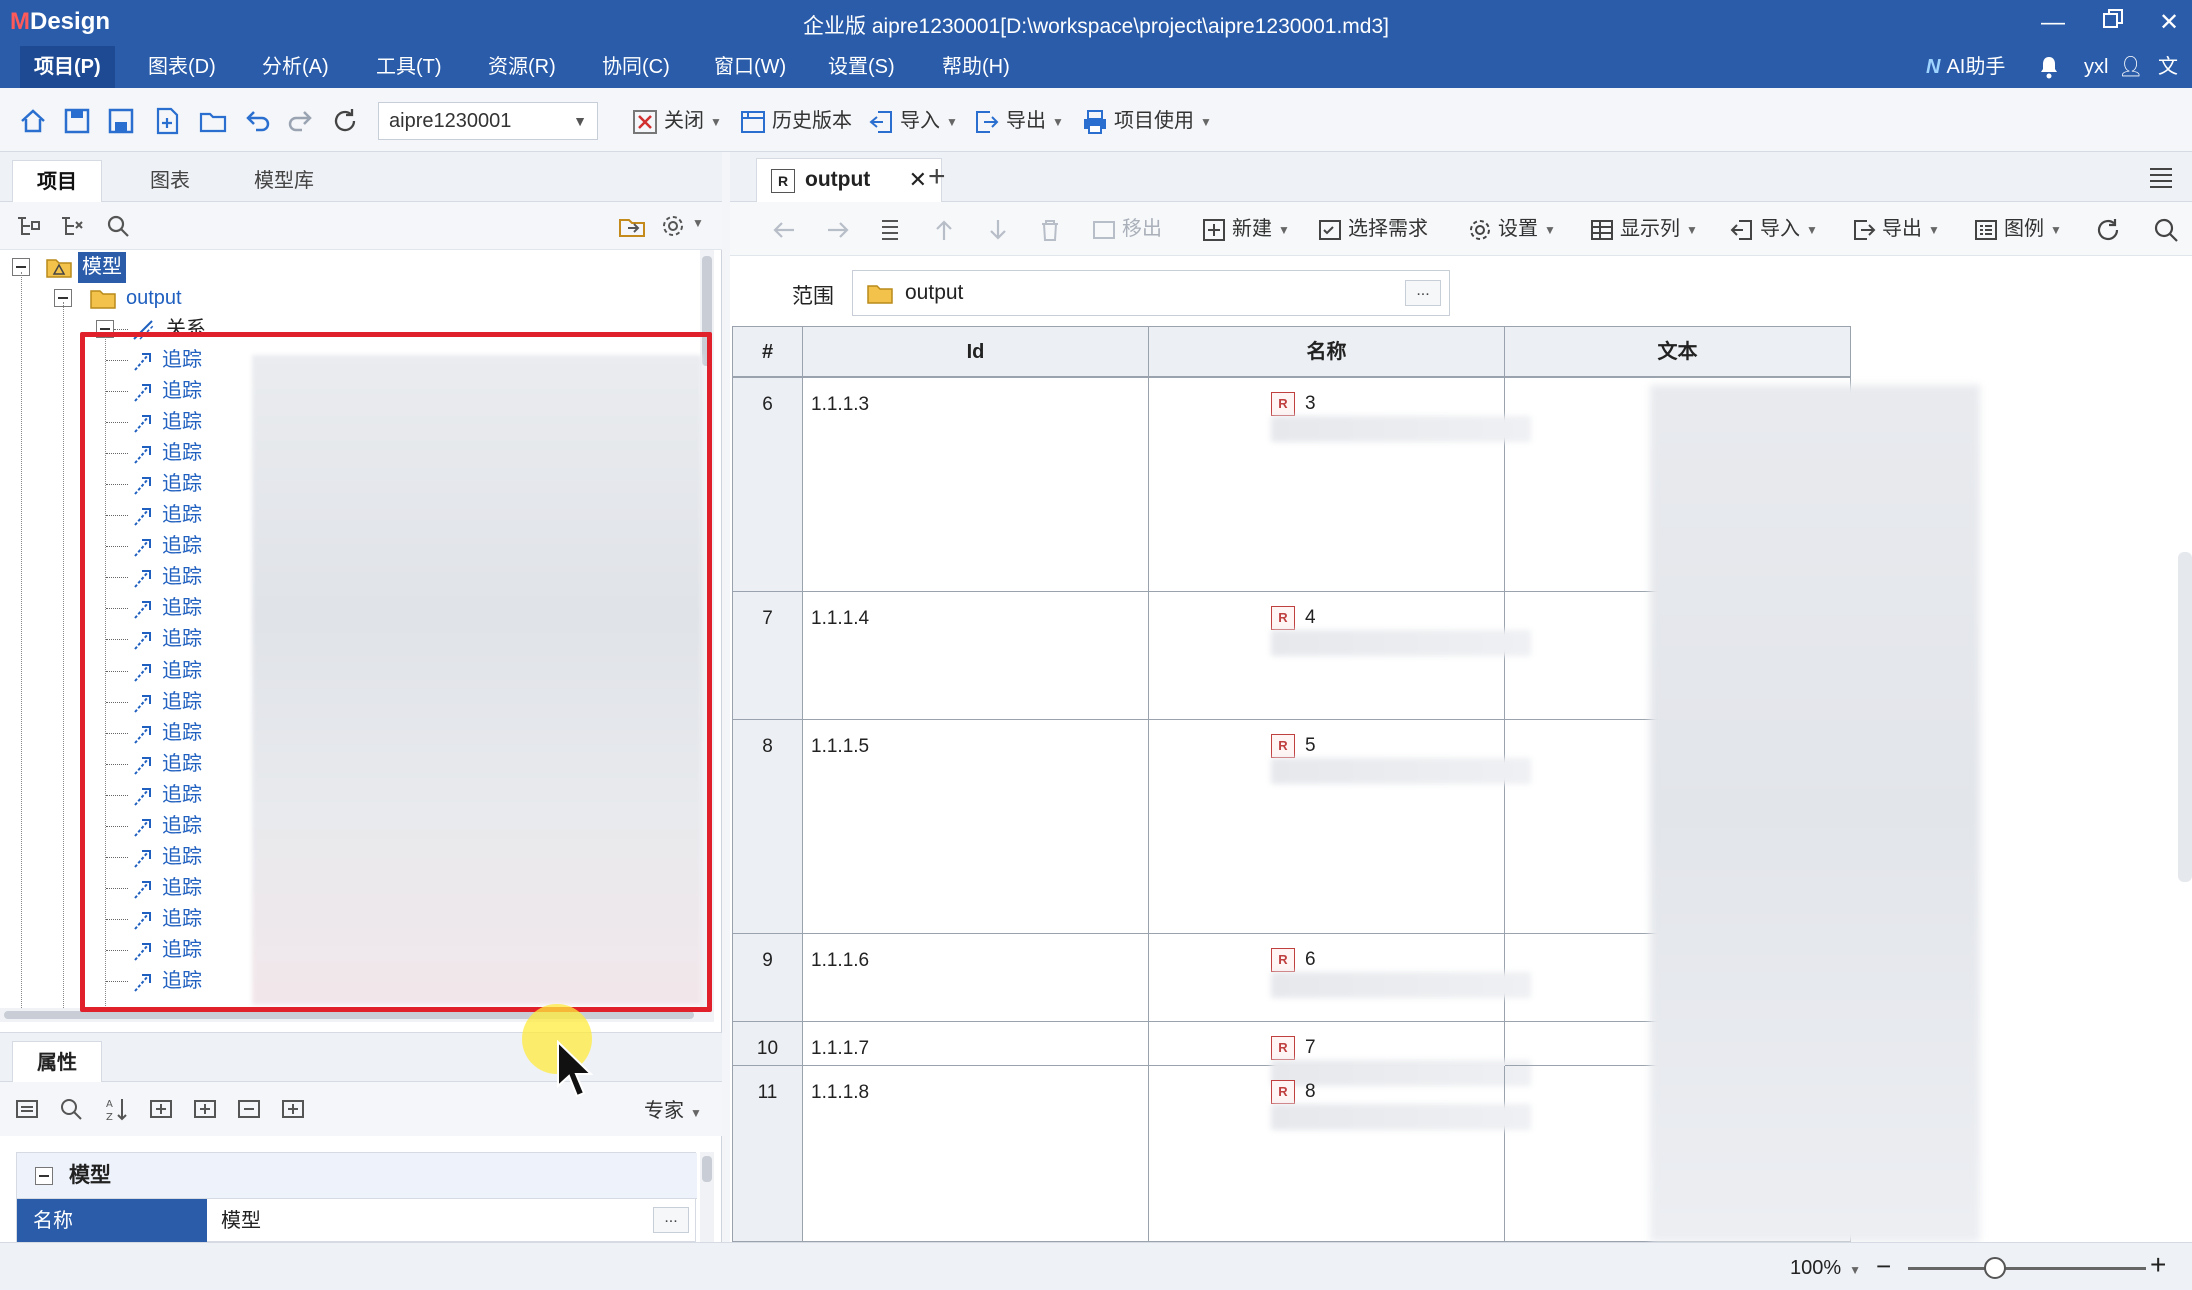 The height and width of the screenshot is (1290, 2192). What do you see at coordinates (117, 1109) in the screenshot?
I see `sort-az-icon: AZ` at bounding box center [117, 1109].